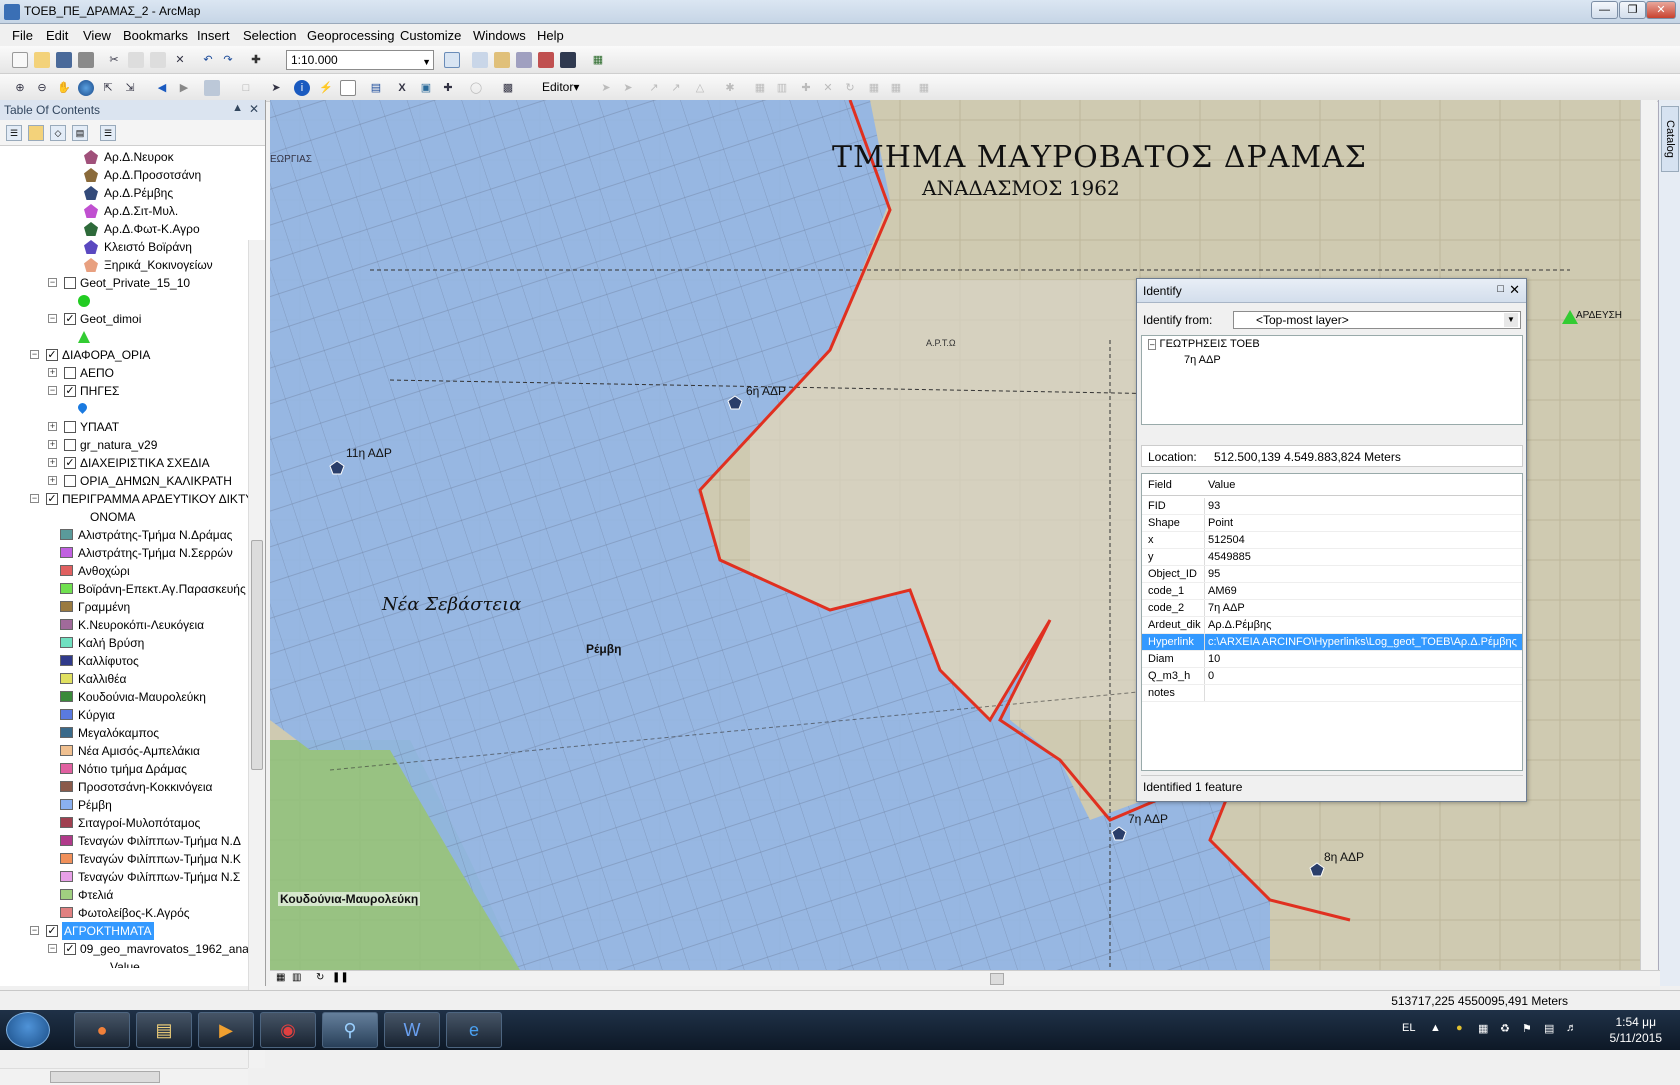 Image resolution: width=1680 pixels, height=1085 pixels. Describe the element at coordinates (896, 88) in the screenshot. I see `sketch-properties-icon: ▦` at that location.